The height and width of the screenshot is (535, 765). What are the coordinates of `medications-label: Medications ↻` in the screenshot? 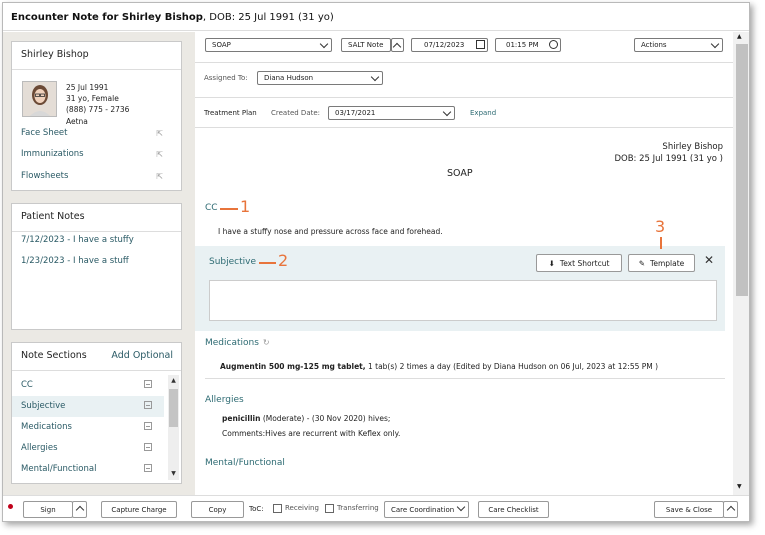 It's located at (237, 343).